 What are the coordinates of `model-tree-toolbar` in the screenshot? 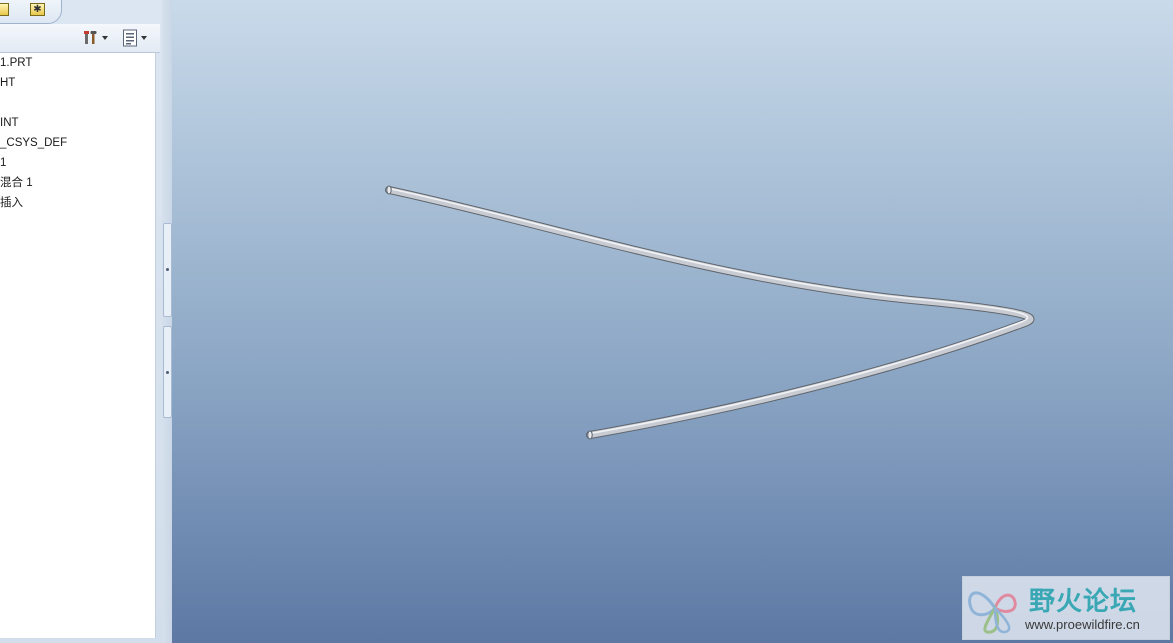 It's located at (80, 38).